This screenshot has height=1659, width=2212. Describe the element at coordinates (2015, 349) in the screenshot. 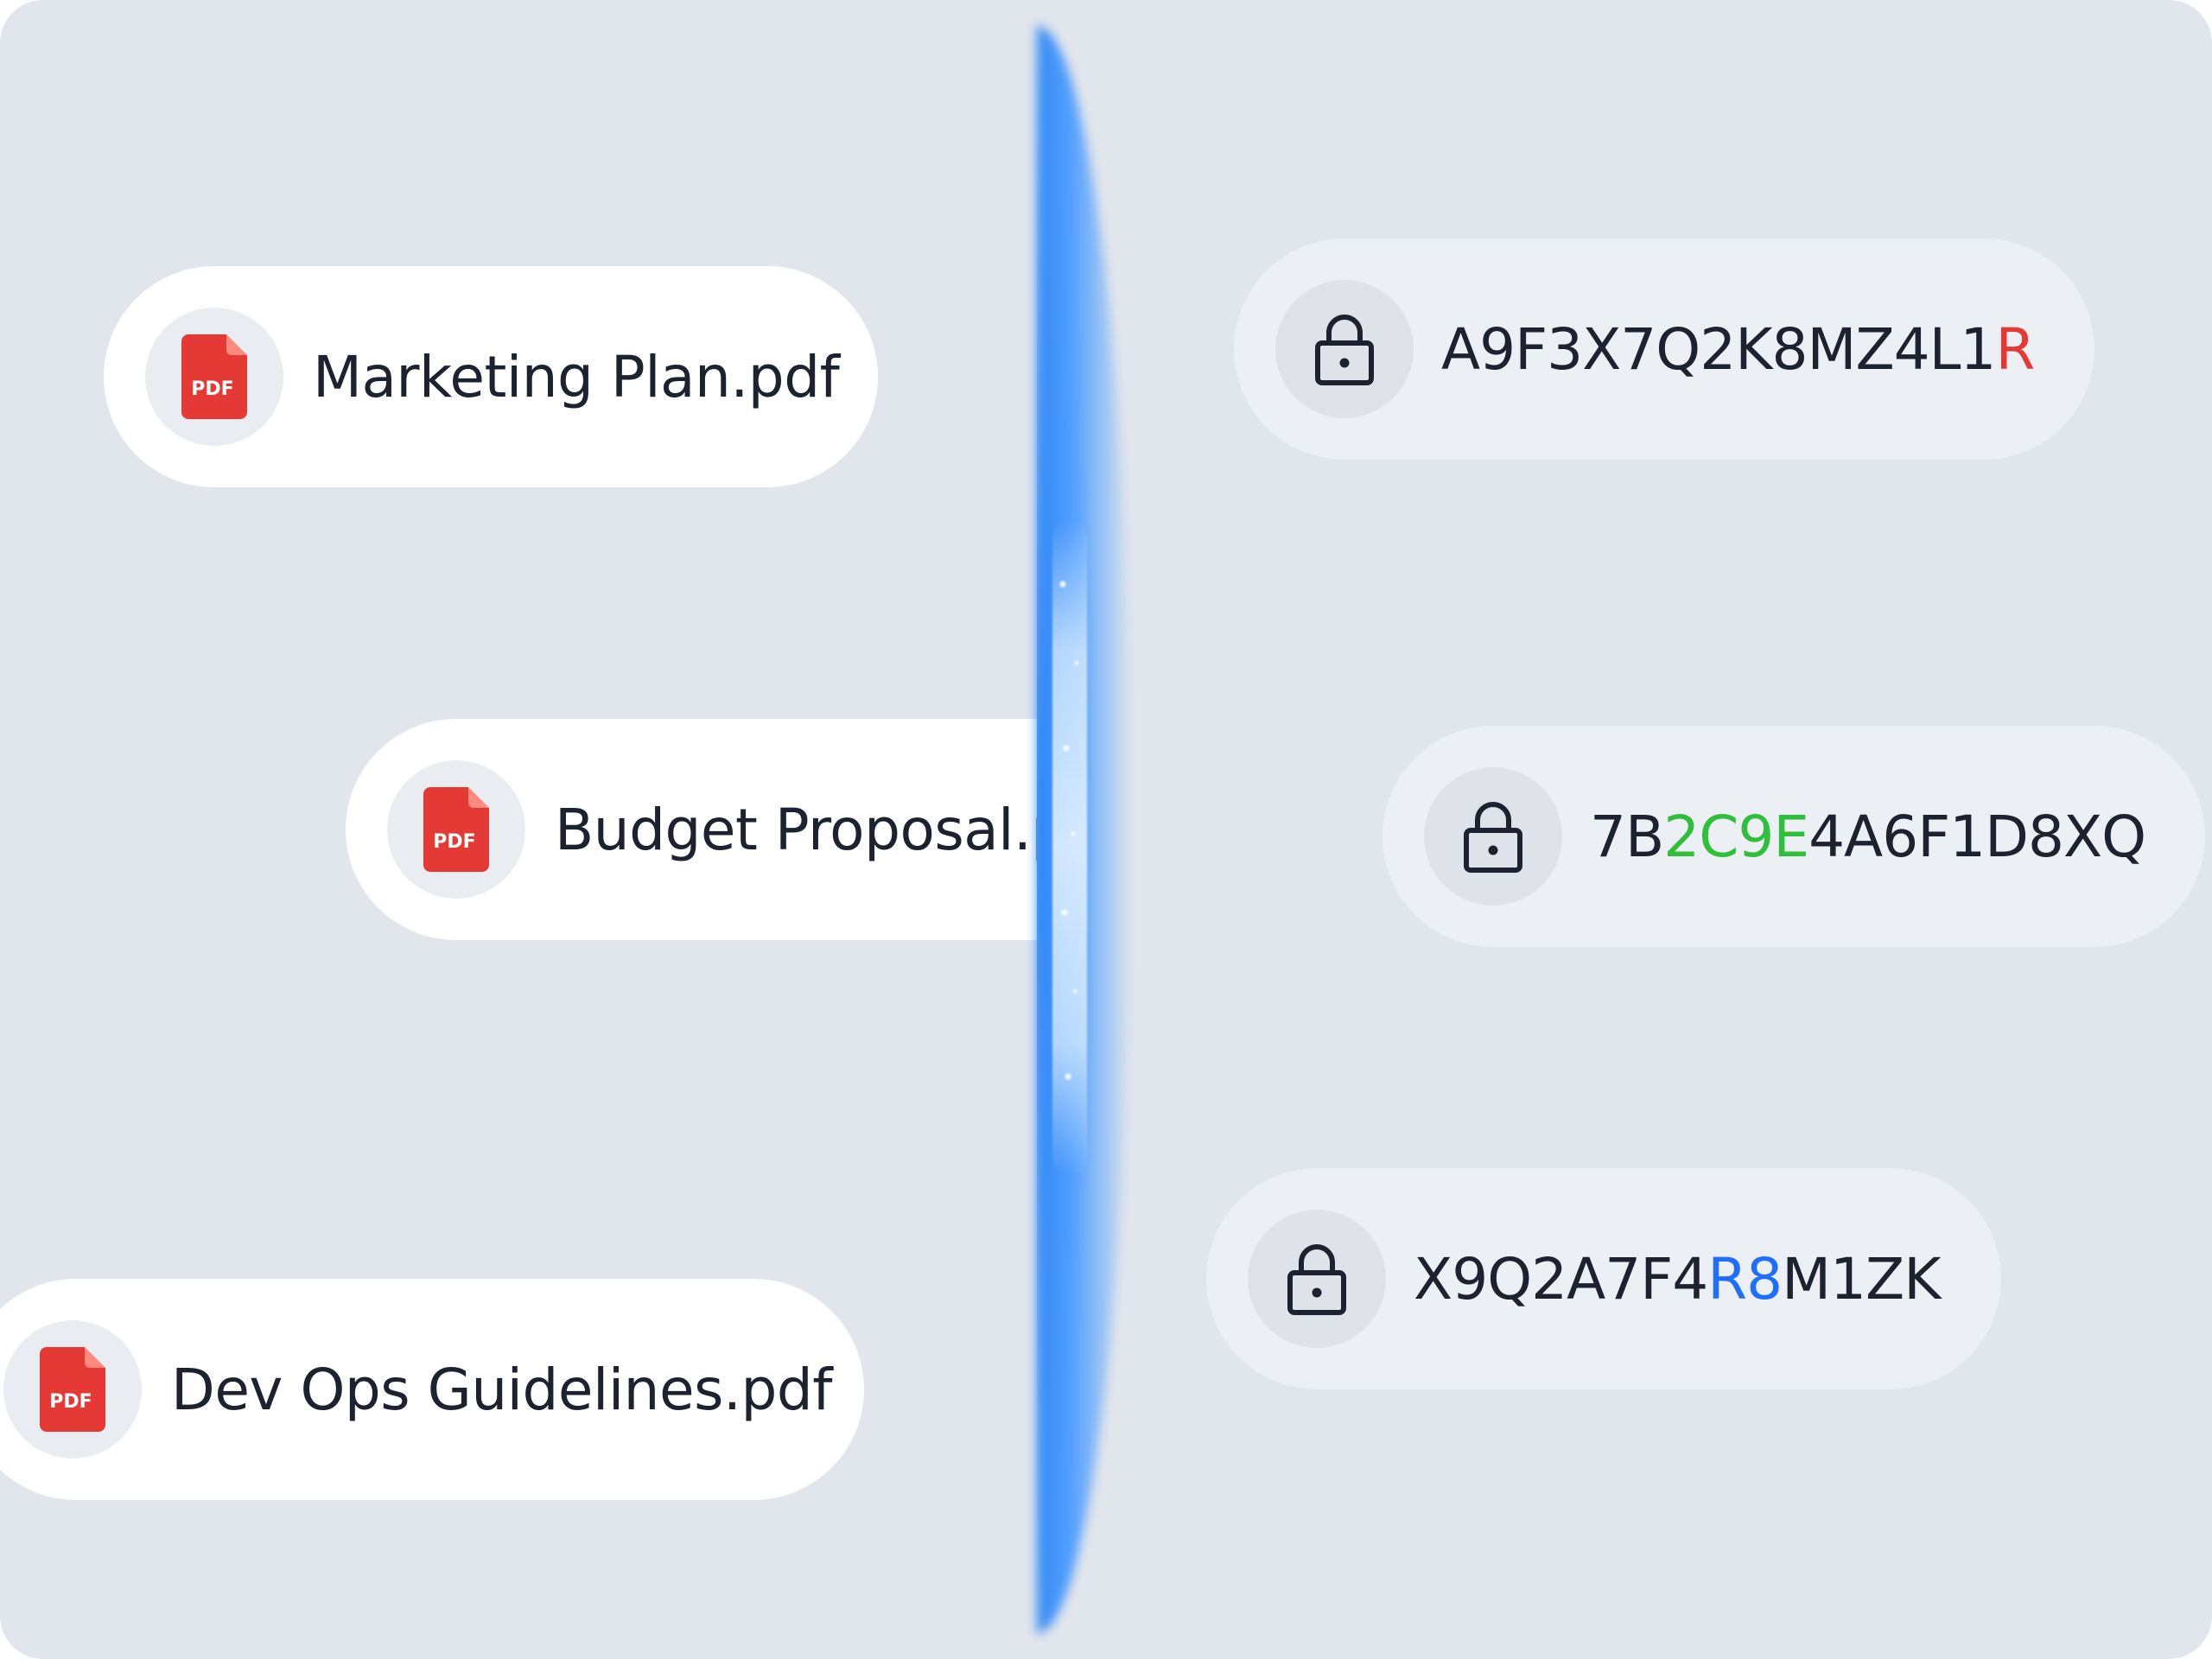

I see `cipher-highlight: R` at that location.